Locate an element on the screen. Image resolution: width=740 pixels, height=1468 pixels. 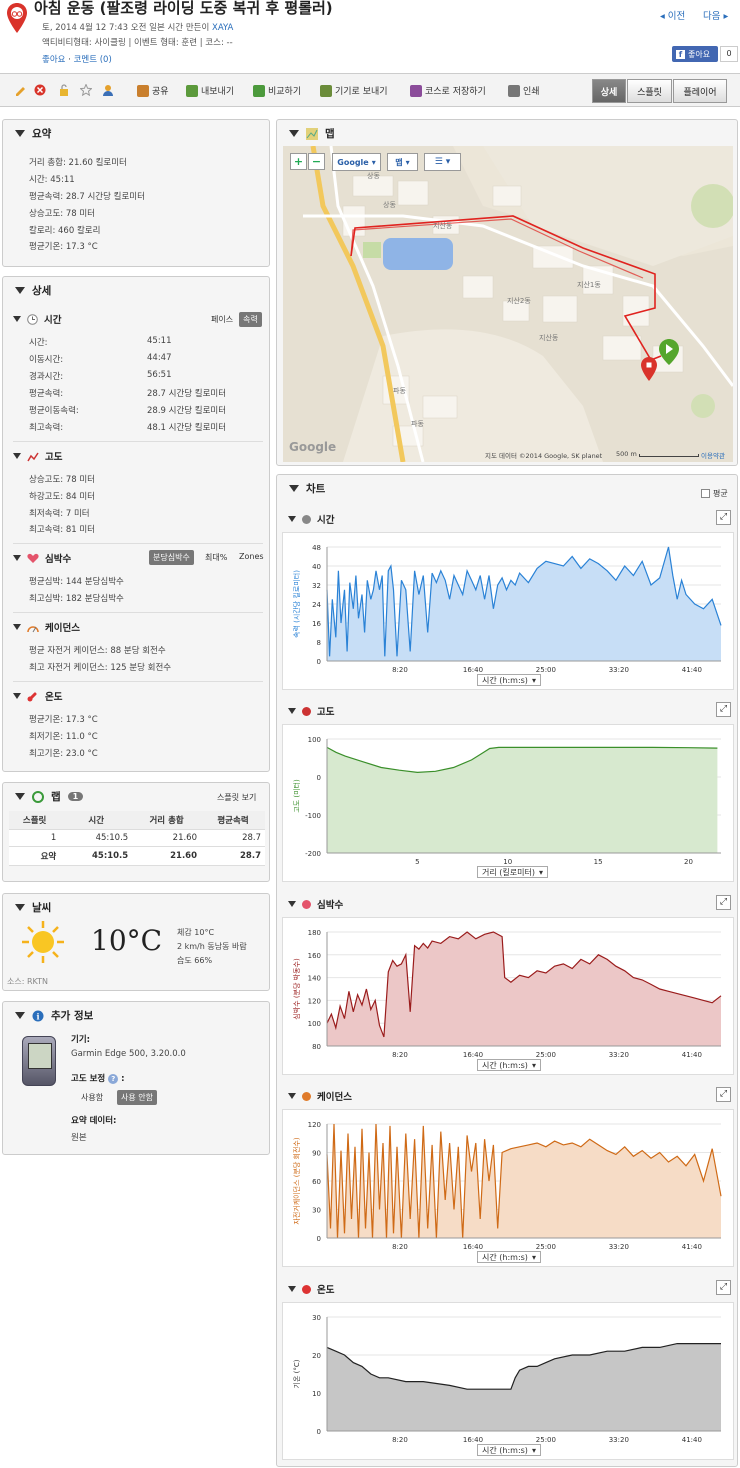
send-to-device-button: 기기로 보내기 is located at coordinates (354, 90).